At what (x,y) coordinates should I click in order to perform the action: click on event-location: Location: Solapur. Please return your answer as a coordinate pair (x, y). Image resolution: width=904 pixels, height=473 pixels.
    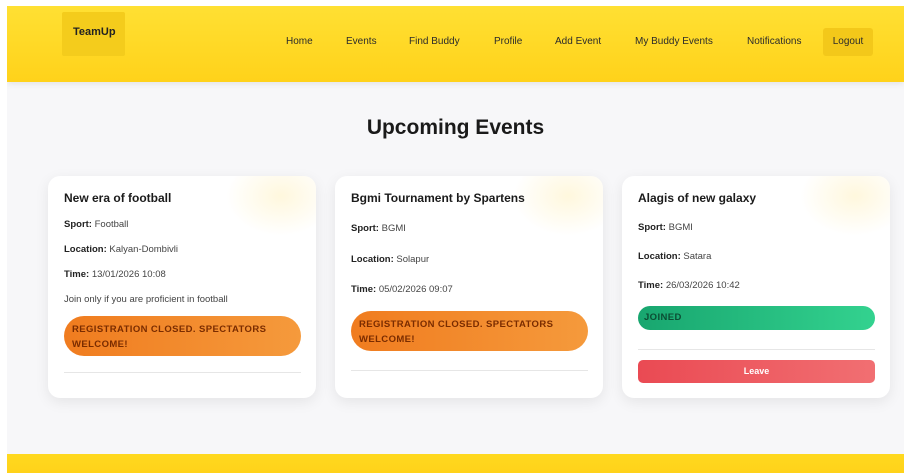
    Looking at the image, I should click on (390, 259).